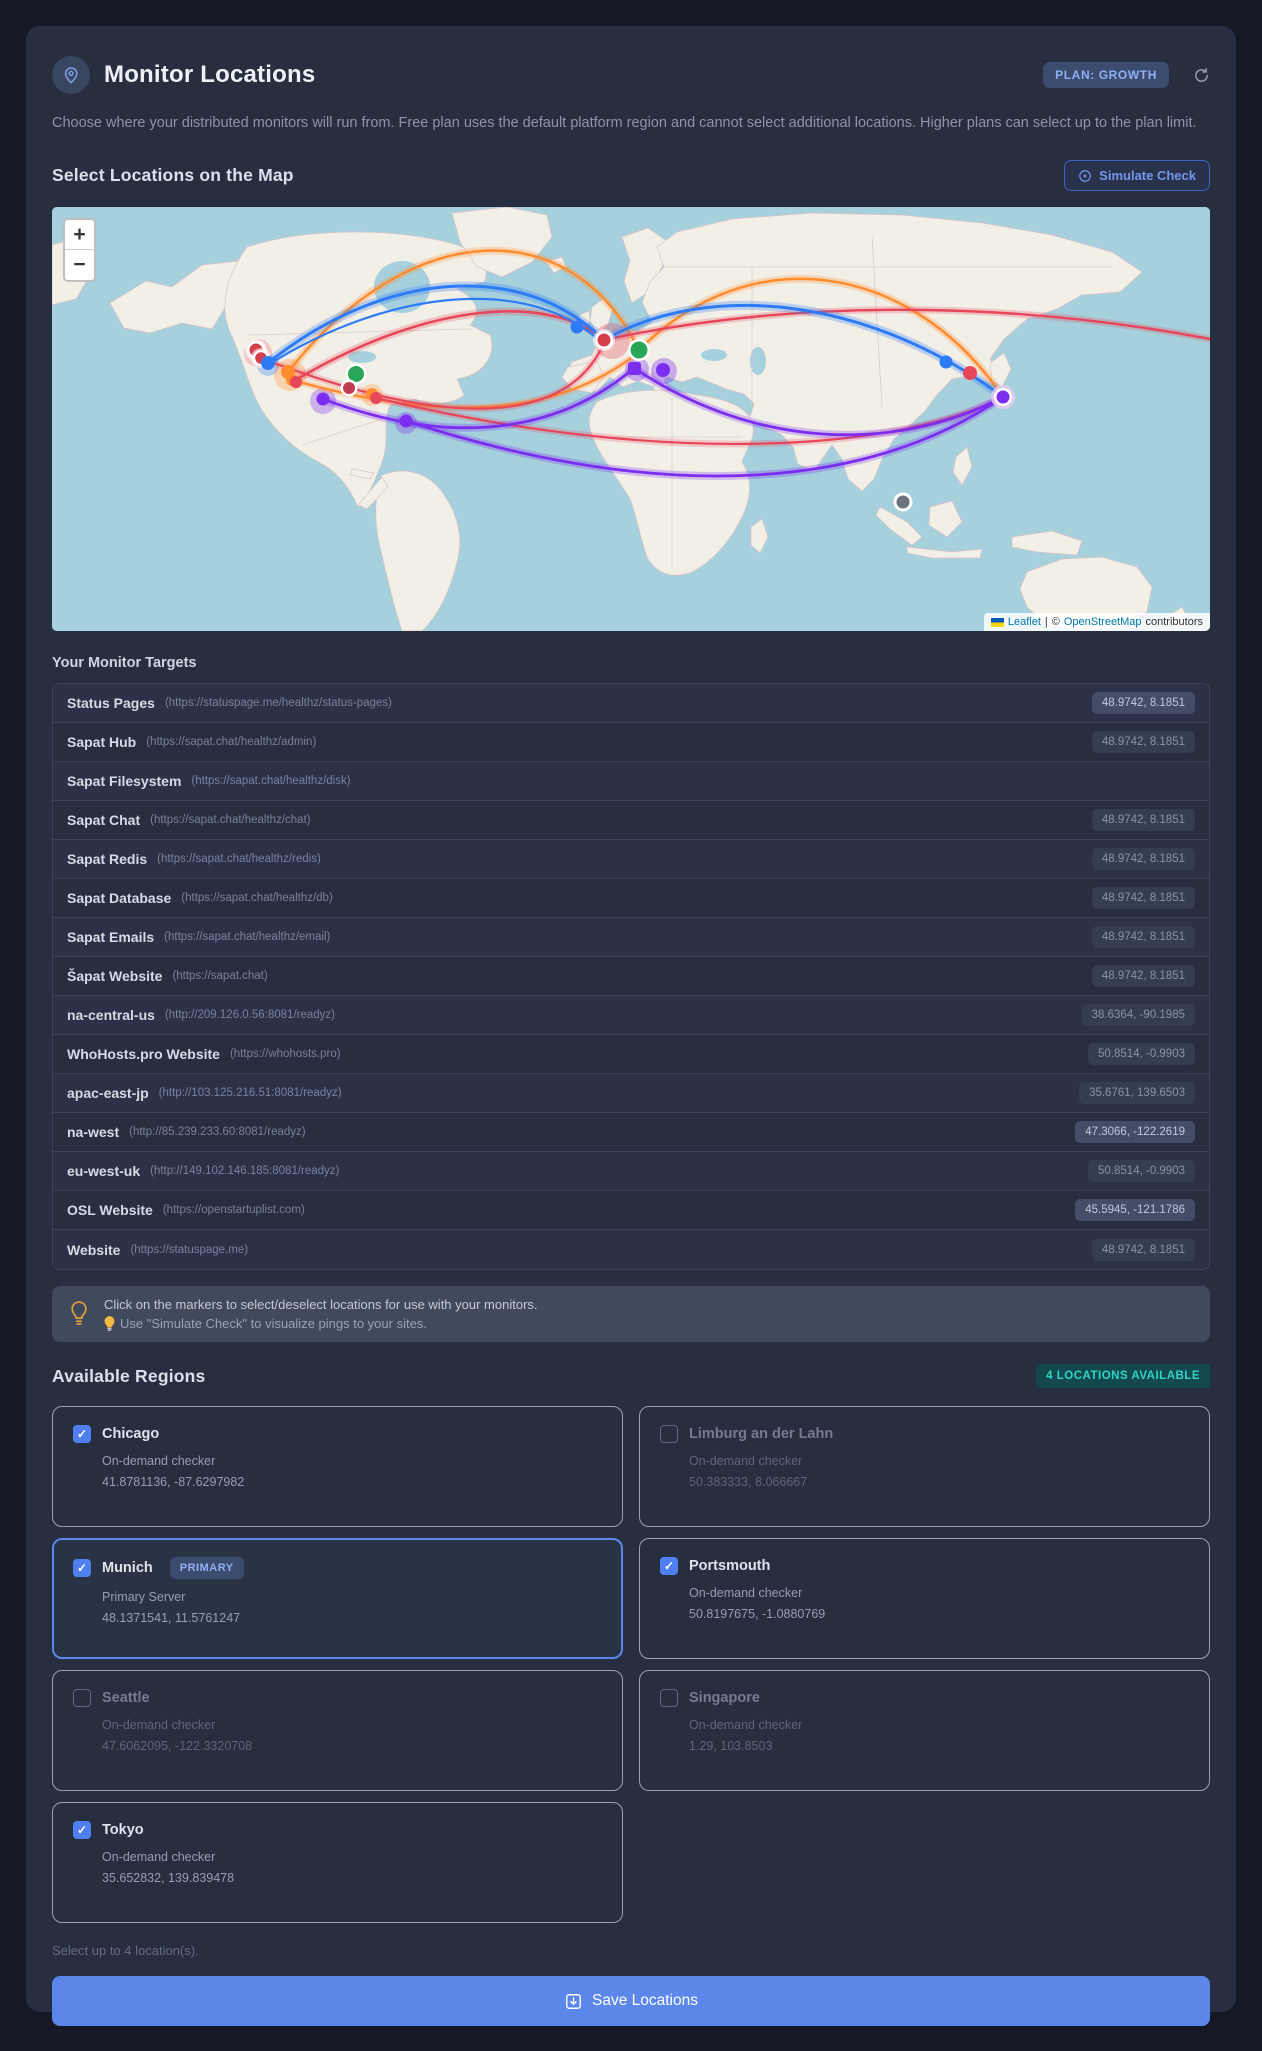 Image resolution: width=1262 pixels, height=2051 pixels. Describe the element at coordinates (125, 1951) in the screenshot. I see `selection-limit-note: Select up to 4 location(s).` at that location.